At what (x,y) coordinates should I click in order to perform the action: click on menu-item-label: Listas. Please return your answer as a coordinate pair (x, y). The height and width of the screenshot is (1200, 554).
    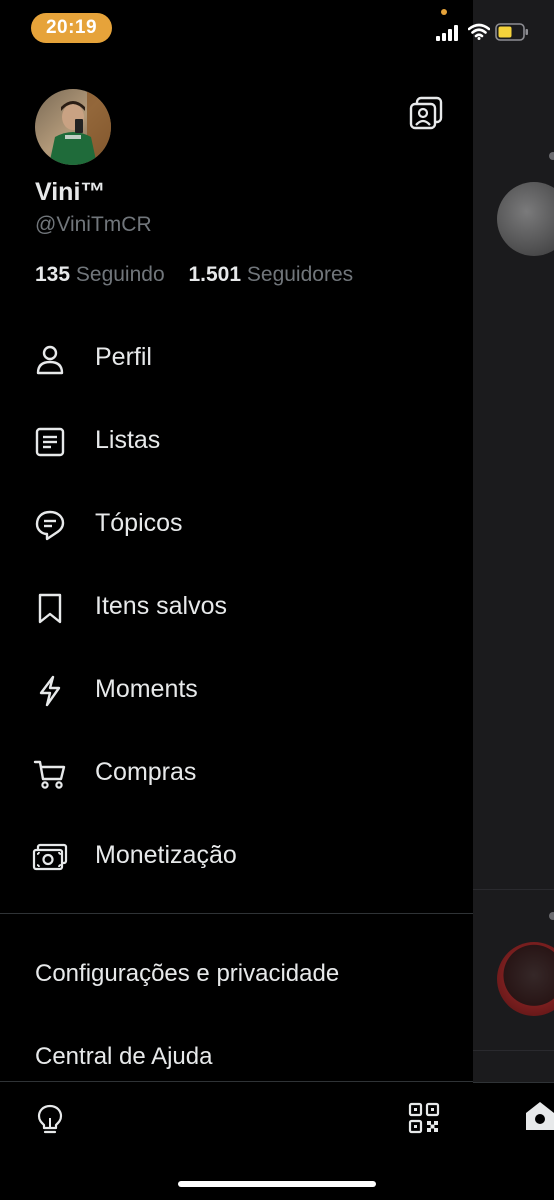
    Looking at the image, I should click on (128, 440).